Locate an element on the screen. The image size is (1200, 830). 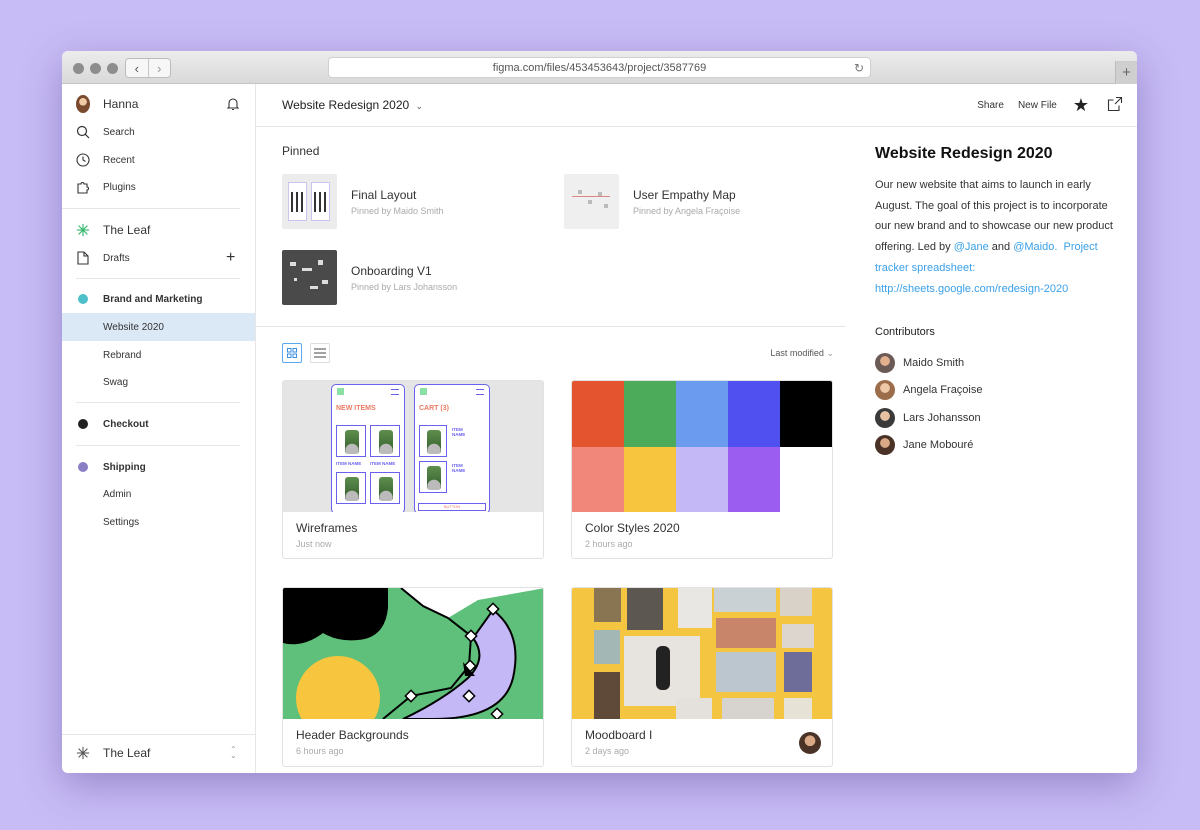
contributor-item: Jane Mobouré is located at coordinates (924, 445).